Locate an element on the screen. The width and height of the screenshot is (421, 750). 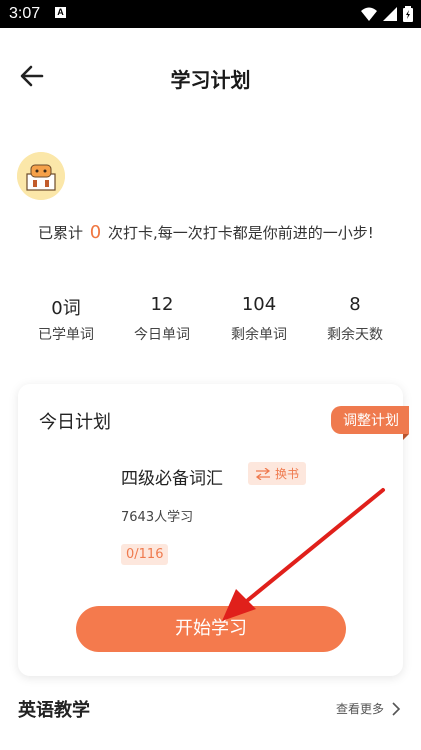
stat-label: 剩余天数 is located at coordinates (355, 335).